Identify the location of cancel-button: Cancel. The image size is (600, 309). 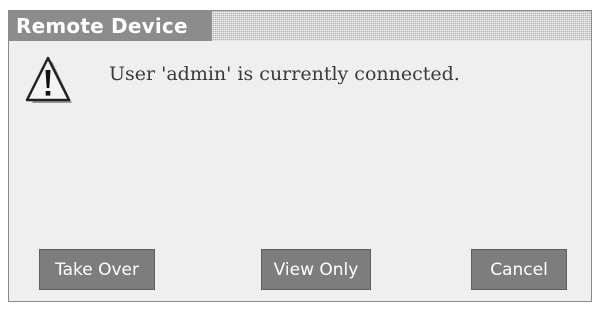
(519, 269).